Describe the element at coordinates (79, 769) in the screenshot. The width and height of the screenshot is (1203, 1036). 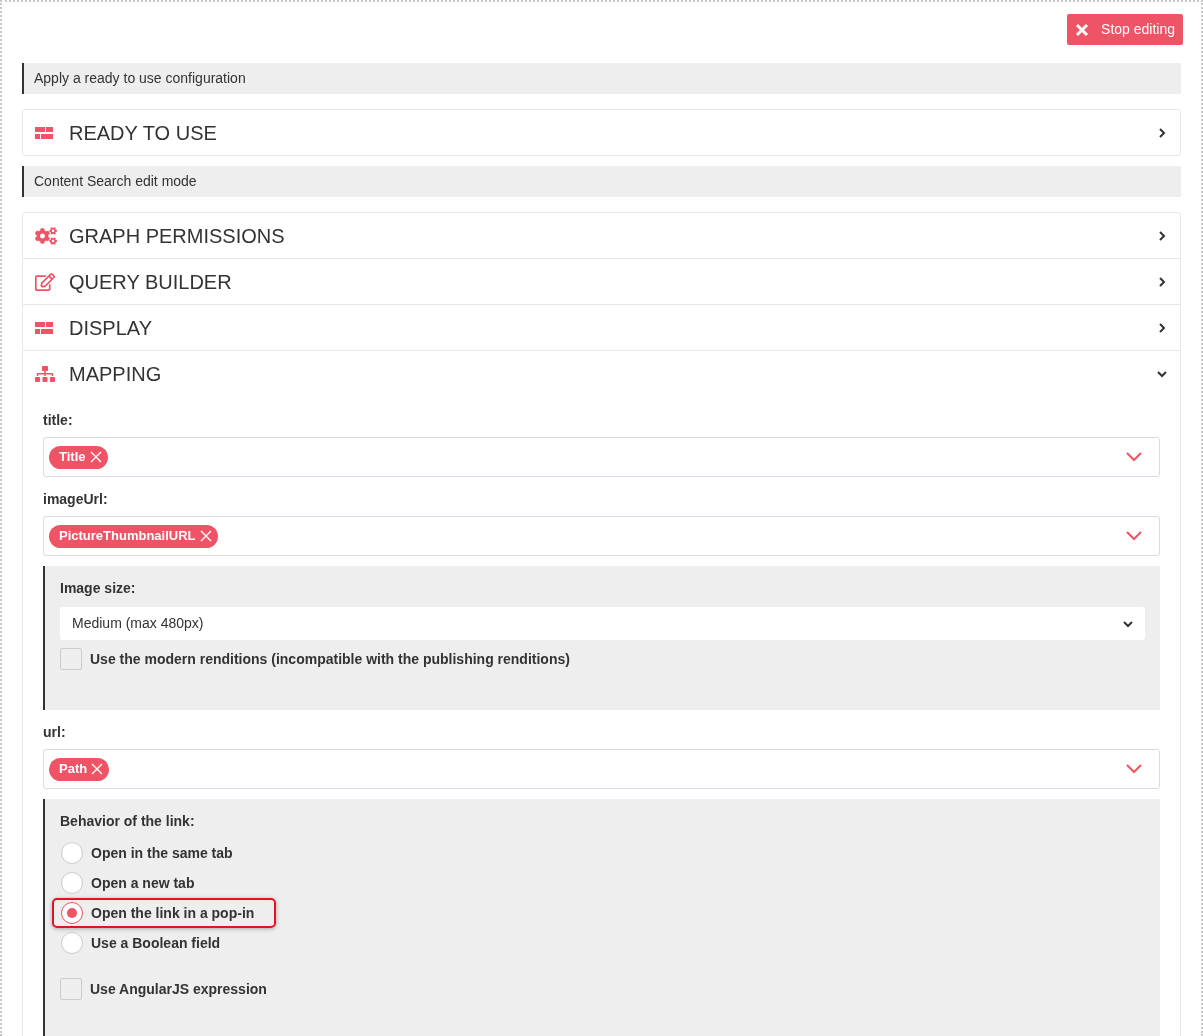
I see `tag: Path` at that location.